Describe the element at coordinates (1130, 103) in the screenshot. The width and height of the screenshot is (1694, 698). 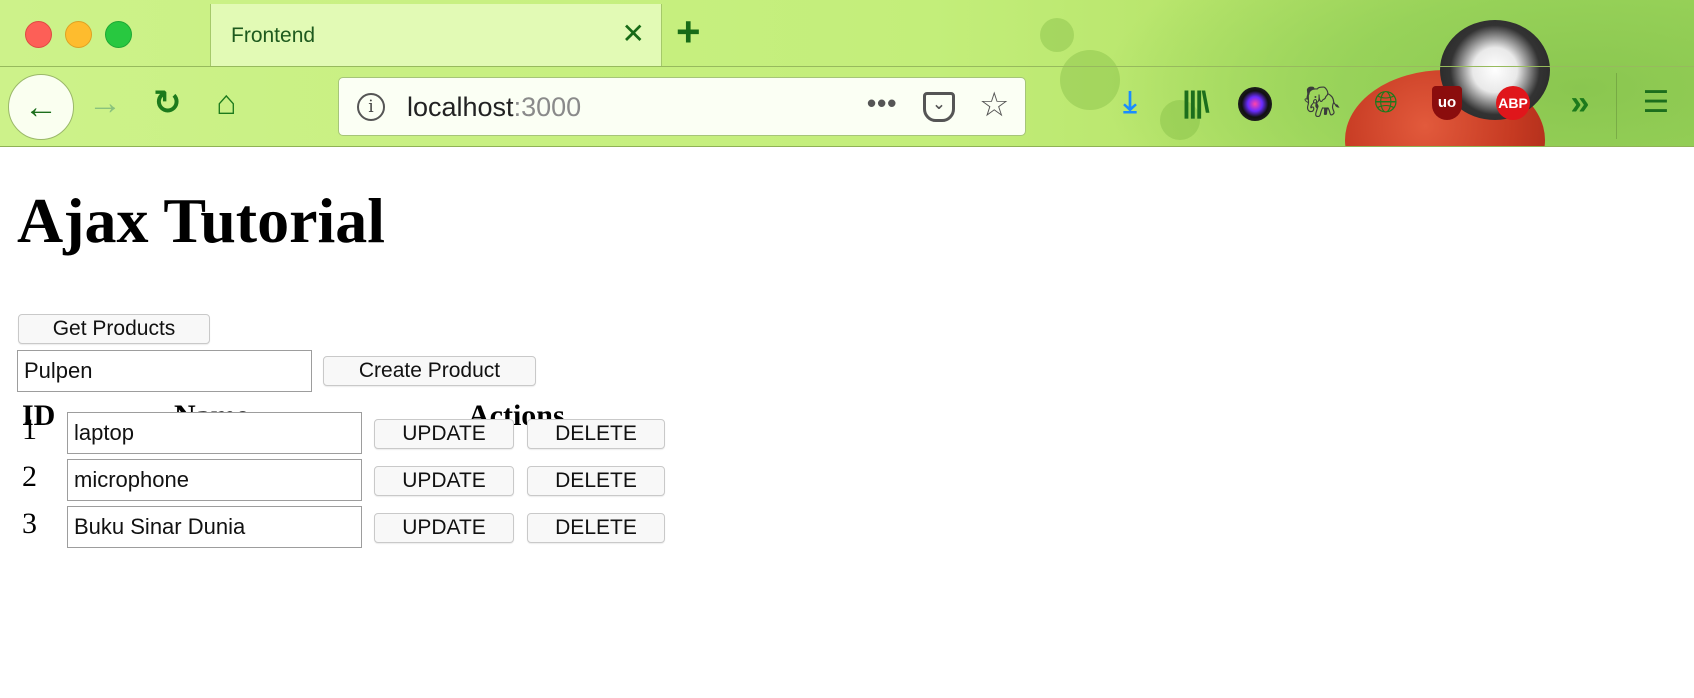
I see `download-icon: ⤓` at that location.